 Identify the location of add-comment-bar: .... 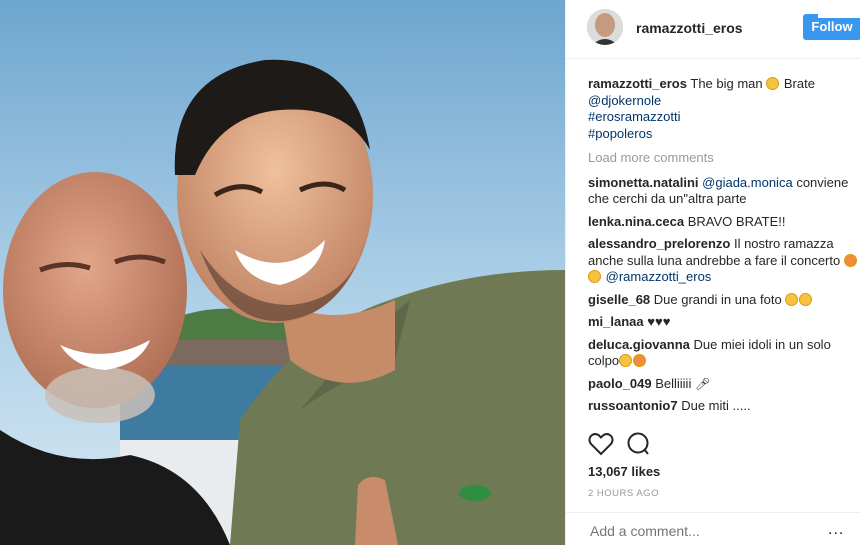
(713, 529).